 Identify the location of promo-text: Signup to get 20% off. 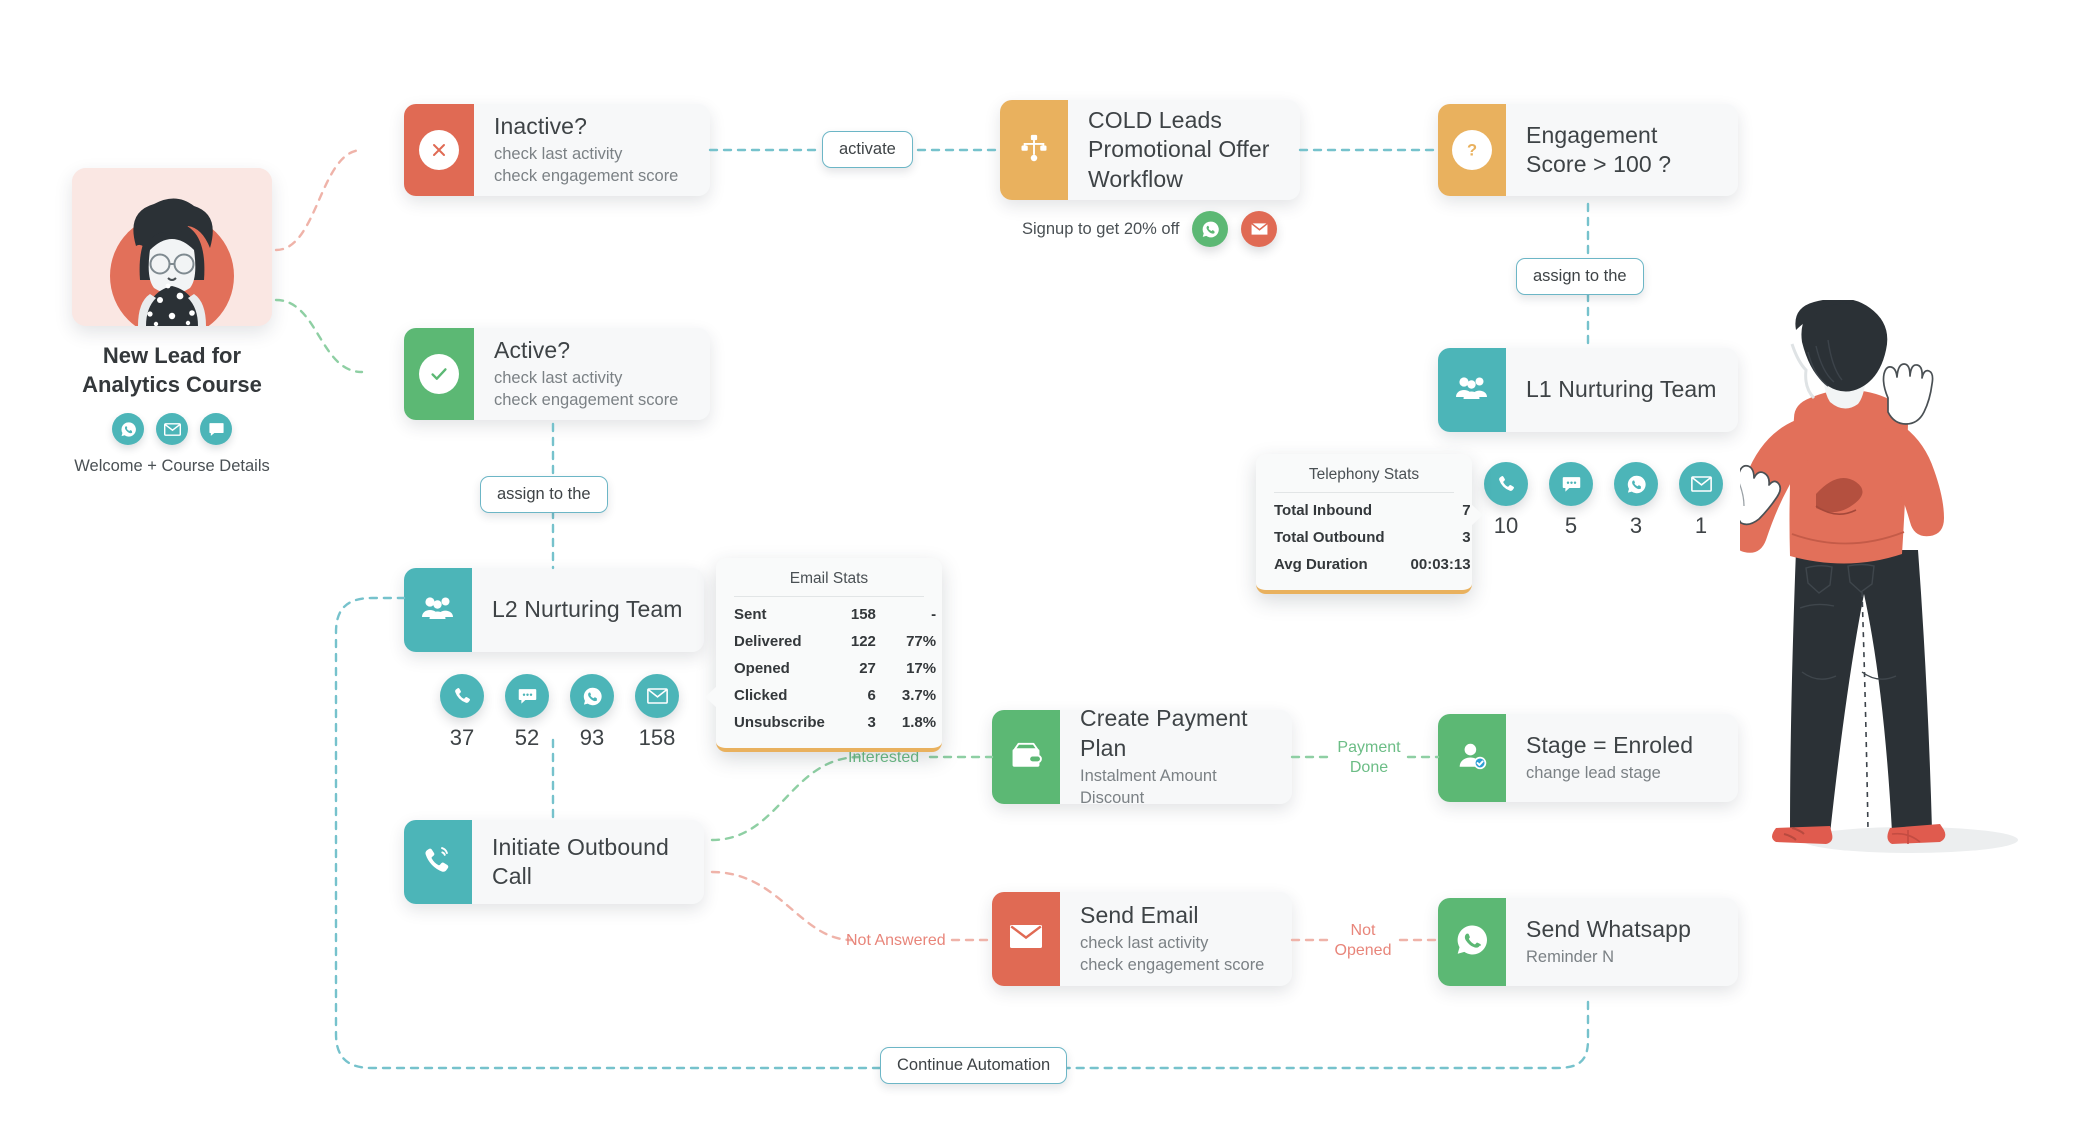
(1101, 228).